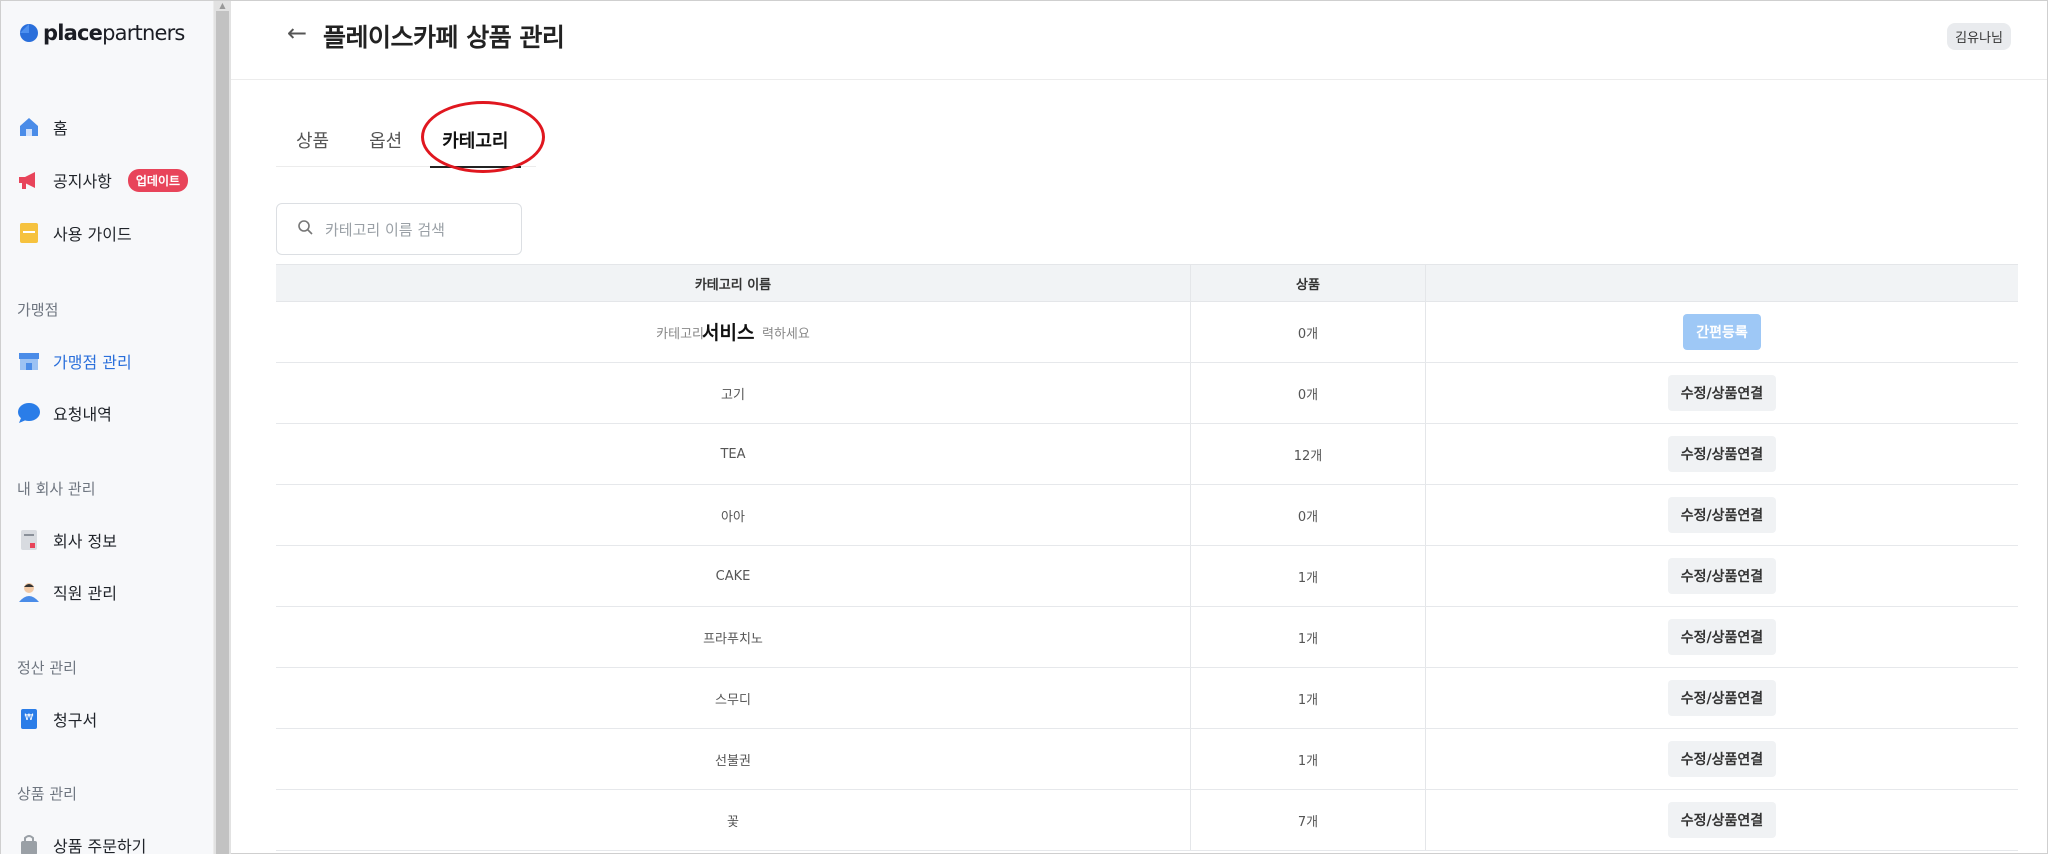 The width and height of the screenshot is (2048, 854). What do you see at coordinates (222, 5) in the screenshot?
I see `scroll-up-icon: ▲` at bounding box center [222, 5].